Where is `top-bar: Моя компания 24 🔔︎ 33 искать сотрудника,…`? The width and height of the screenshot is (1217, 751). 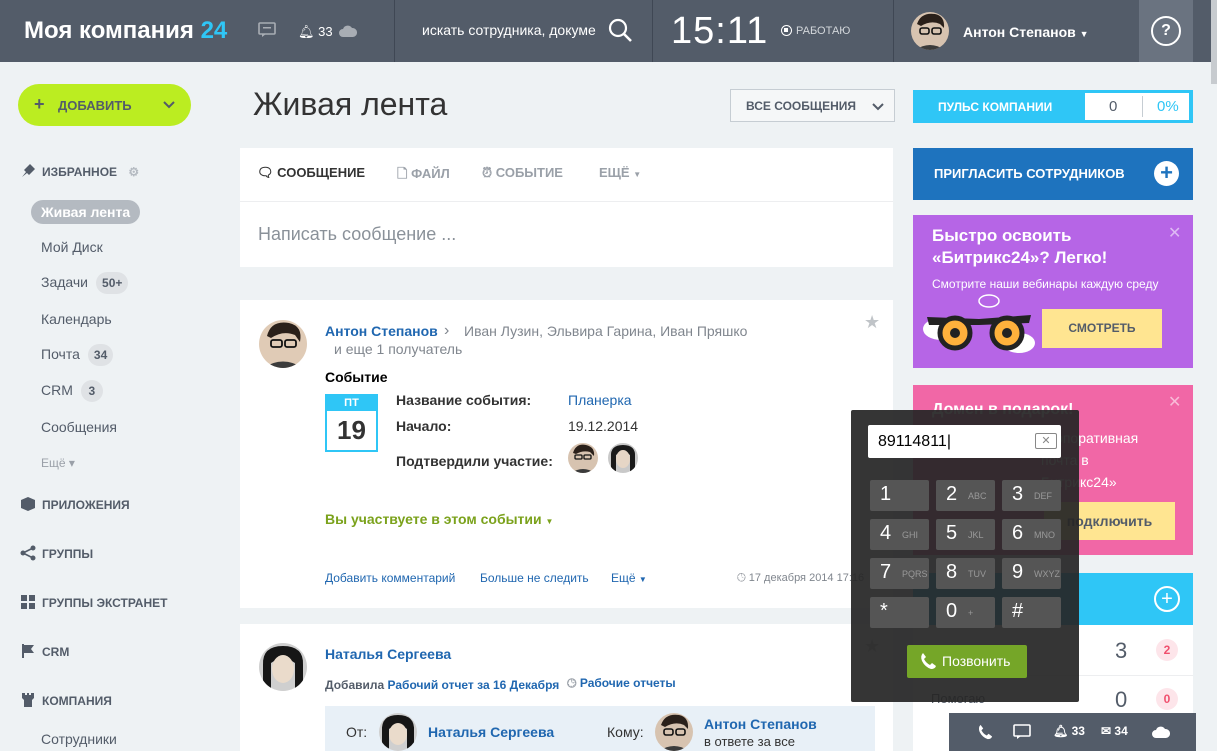 top-bar: Моя компания 24 🔔︎ 33 искать сотрудника,… is located at coordinates (608, 31).